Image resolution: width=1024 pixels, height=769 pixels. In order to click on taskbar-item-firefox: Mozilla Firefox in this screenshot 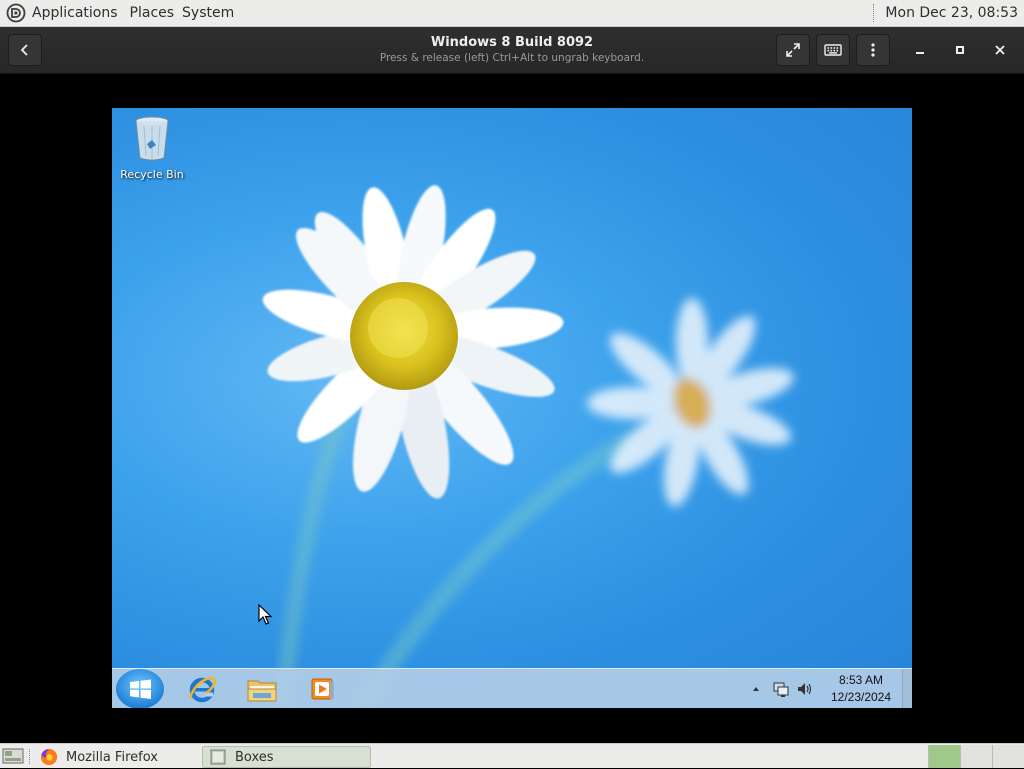, I will do `click(115, 757)`.